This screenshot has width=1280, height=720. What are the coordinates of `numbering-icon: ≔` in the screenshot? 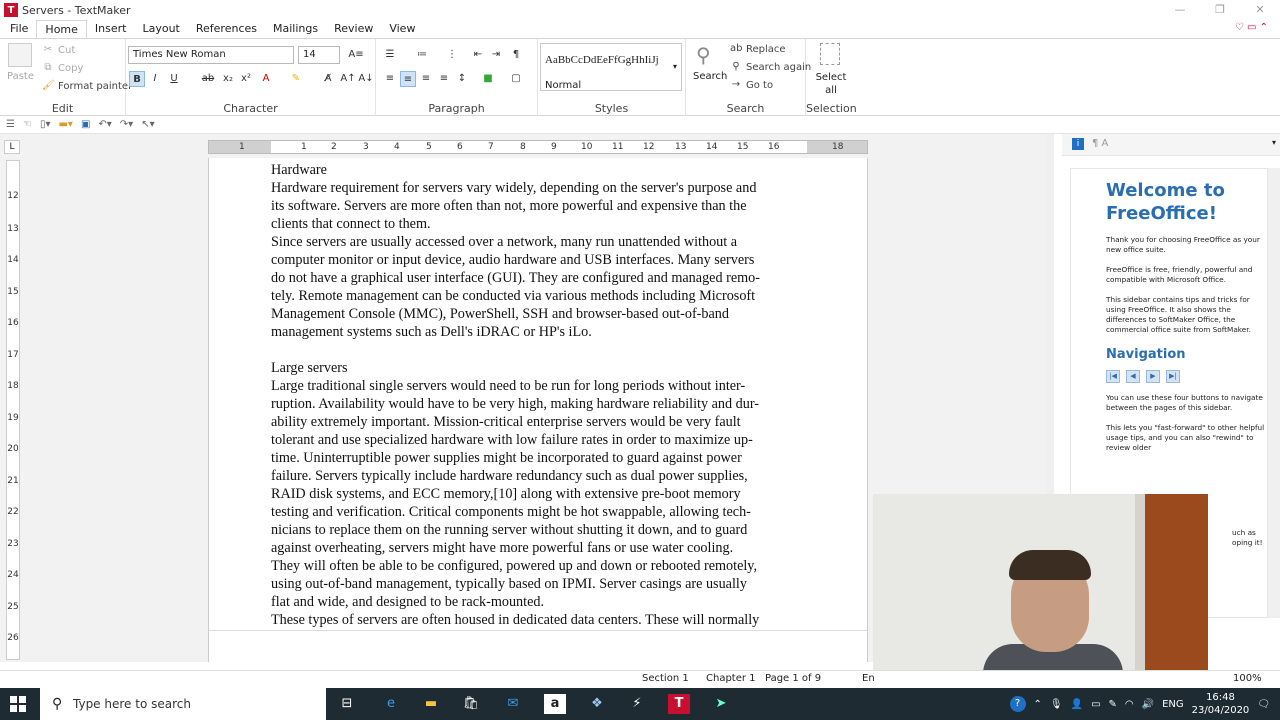 It's located at (422, 55).